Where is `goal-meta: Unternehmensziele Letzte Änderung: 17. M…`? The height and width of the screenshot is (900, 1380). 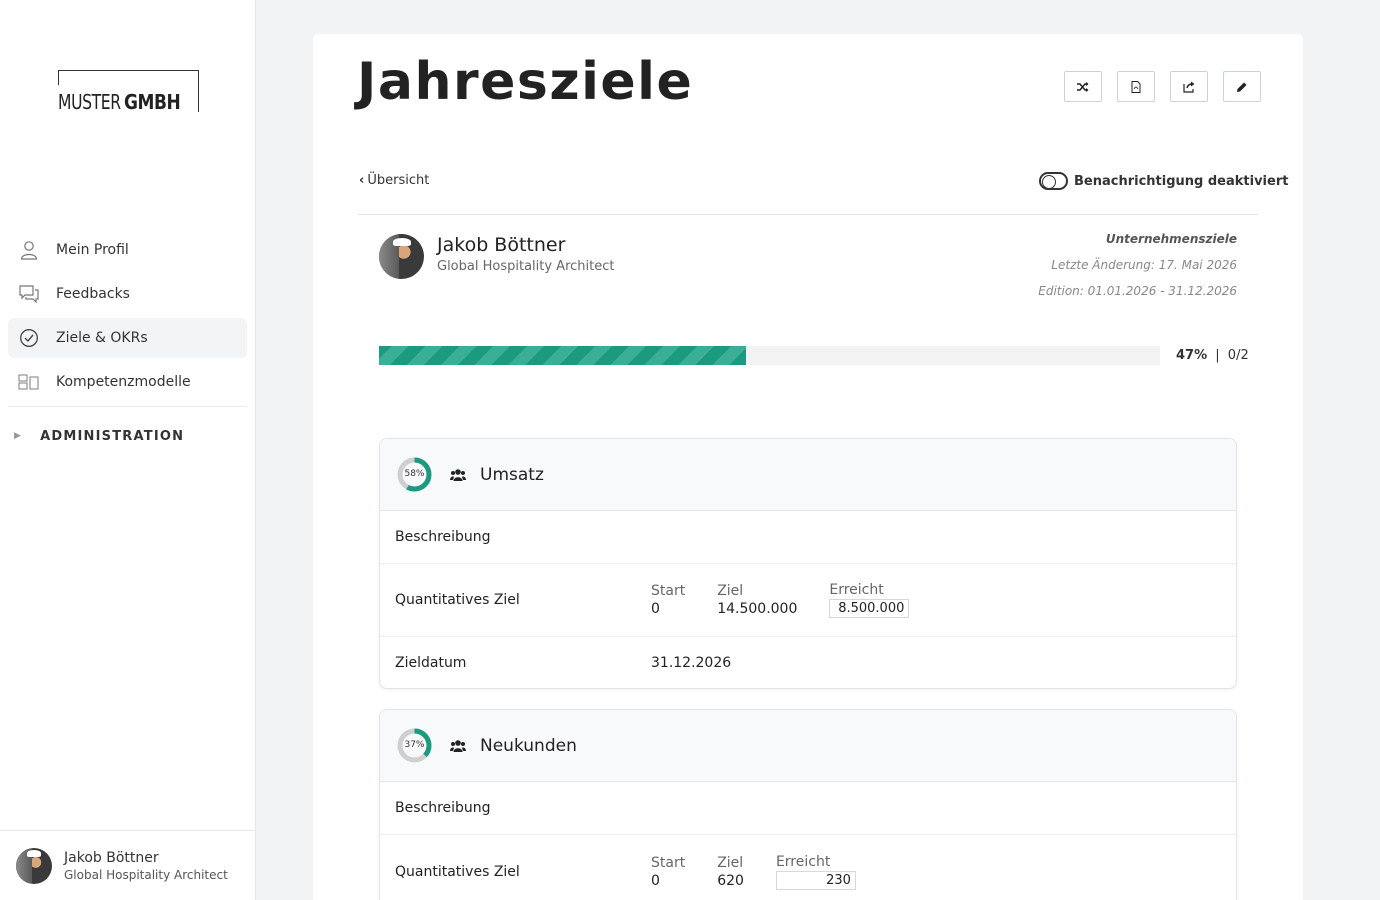
goal-meta: Unternehmensziele Letzte Änderung: 17. M… is located at coordinates (1137, 271).